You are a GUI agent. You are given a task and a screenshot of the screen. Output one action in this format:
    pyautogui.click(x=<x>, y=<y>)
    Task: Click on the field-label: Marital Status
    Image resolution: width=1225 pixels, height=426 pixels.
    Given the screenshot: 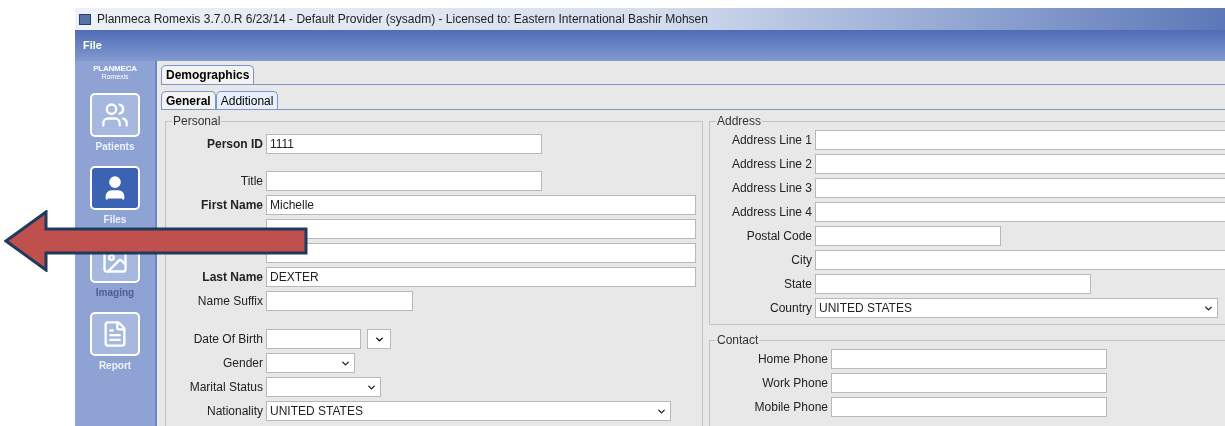 What is the action you would take?
    pyautogui.click(x=226, y=387)
    